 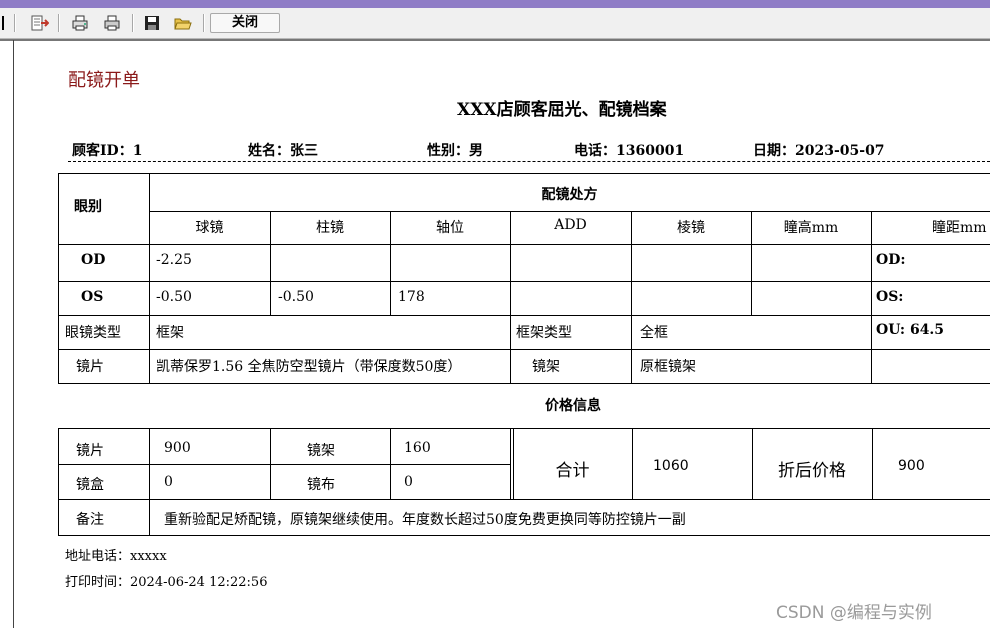 I want to click on printer-icon, so click(x=112, y=23).